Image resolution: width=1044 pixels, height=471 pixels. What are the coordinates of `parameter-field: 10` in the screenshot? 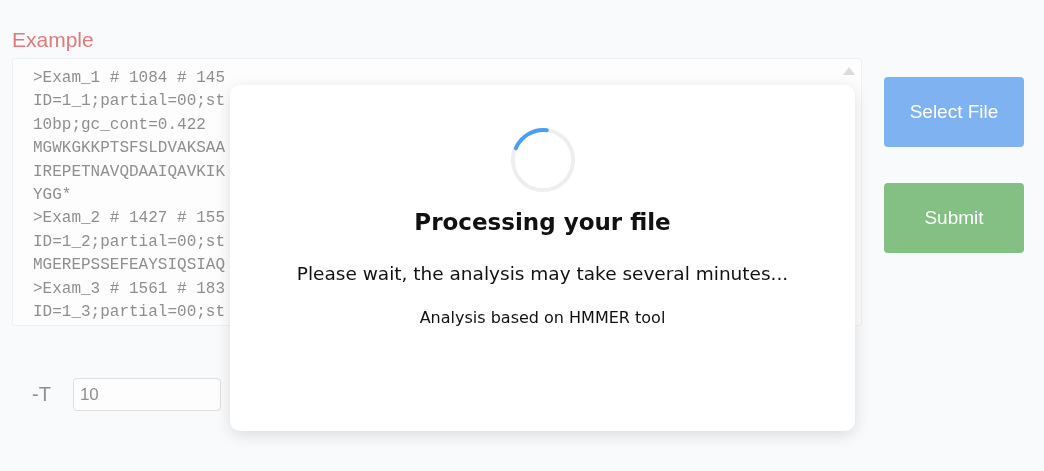 It's located at (146, 394).